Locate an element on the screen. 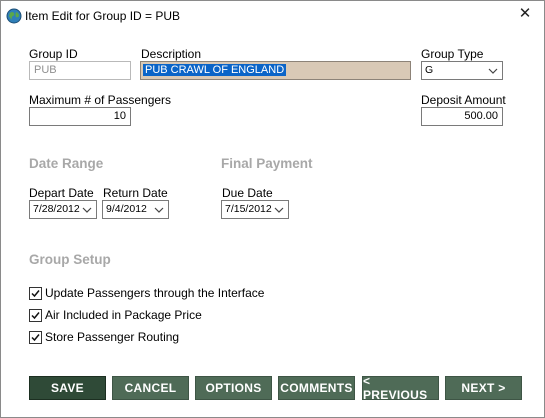 The height and width of the screenshot is (418, 545). store-routing-option: Store Passenger Routing is located at coordinates (104, 337).